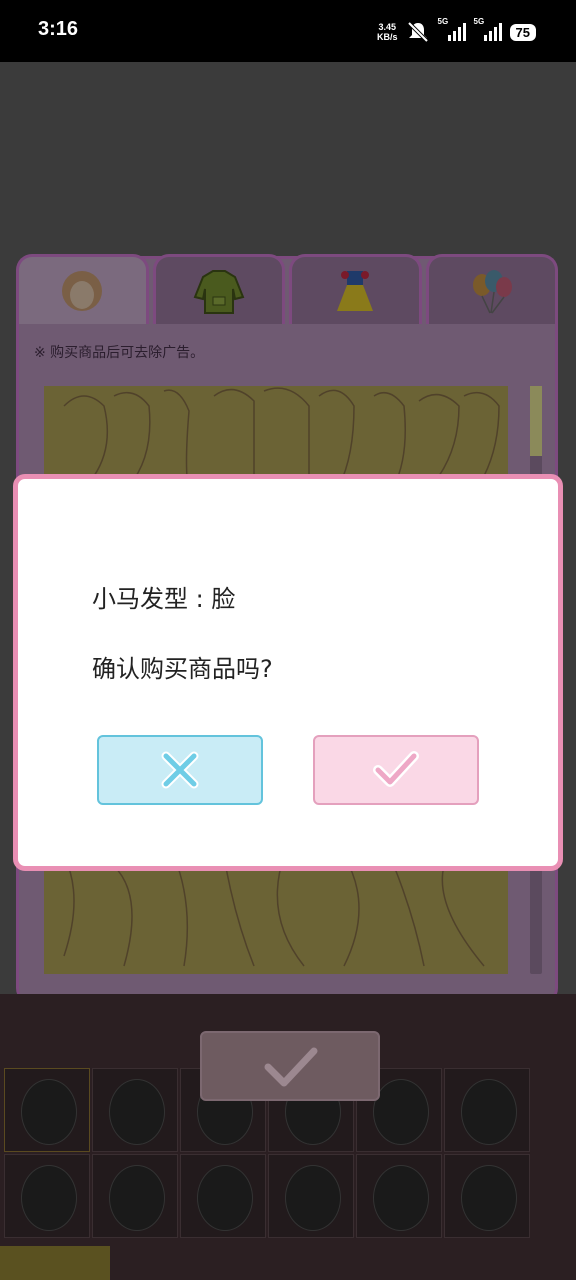 This screenshot has height=1280, width=576. I want to click on scrollbar-thumb, so click(536, 421).